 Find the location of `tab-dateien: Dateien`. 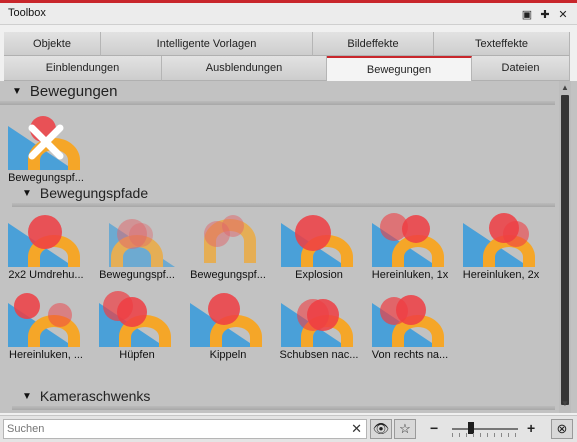

tab-dateien: Dateien is located at coordinates (521, 68).